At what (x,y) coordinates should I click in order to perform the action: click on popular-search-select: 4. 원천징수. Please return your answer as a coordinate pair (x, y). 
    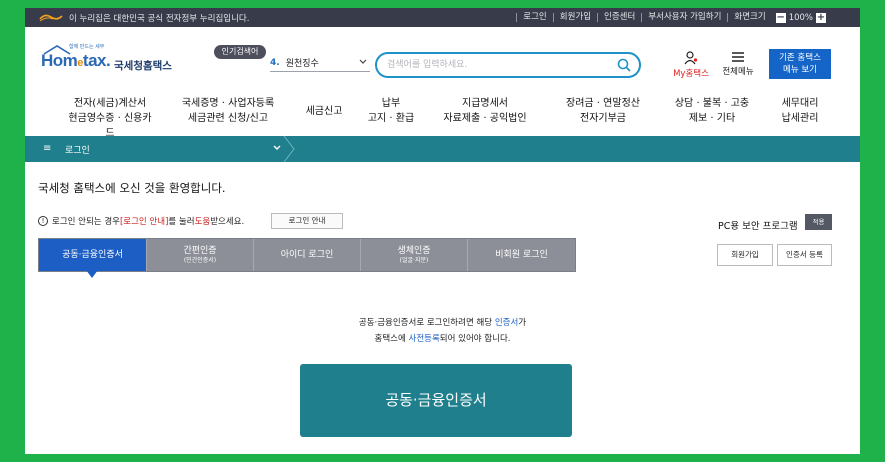
    Looking at the image, I should click on (320, 63).